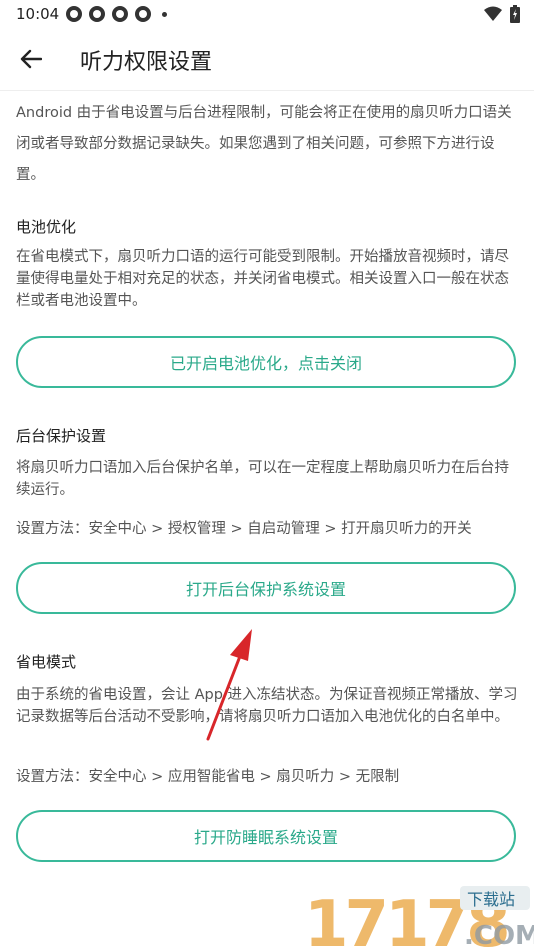 The height and width of the screenshot is (950, 534). Describe the element at coordinates (46, 227) in the screenshot. I see `battery-section-title: 电池优化` at that location.